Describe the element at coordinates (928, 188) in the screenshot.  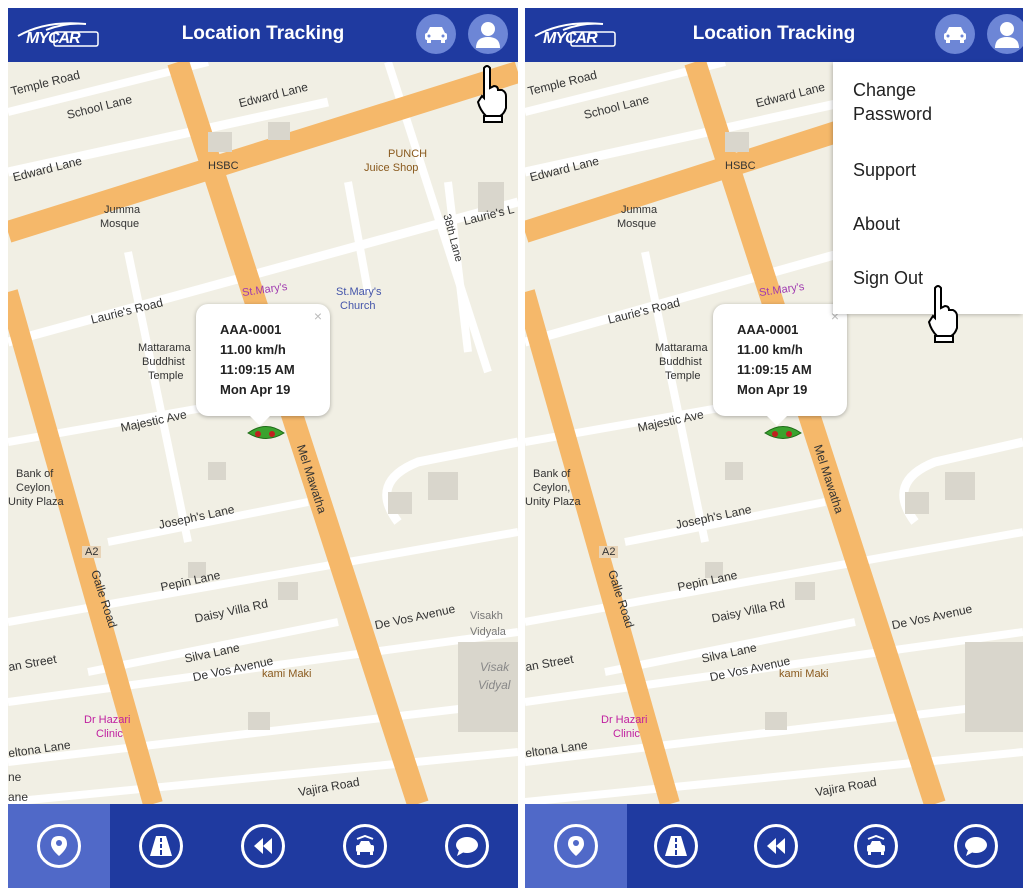
I see `profile-dropdown-menu: Change Password Support About Sign Out` at that location.